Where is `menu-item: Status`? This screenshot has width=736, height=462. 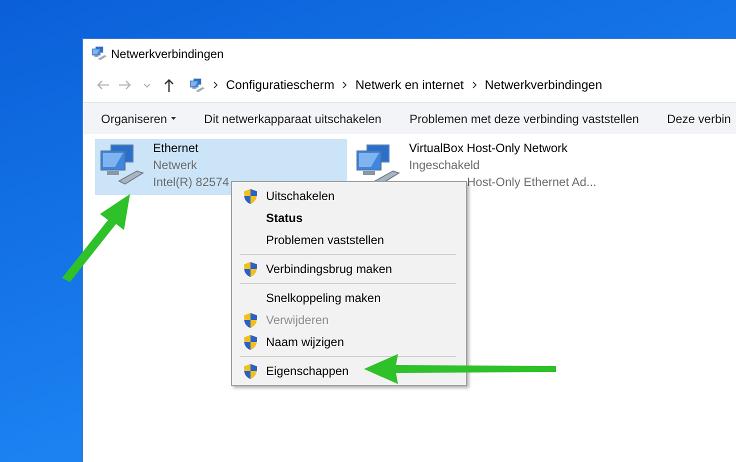
menu-item: Status is located at coordinates (349, 218).